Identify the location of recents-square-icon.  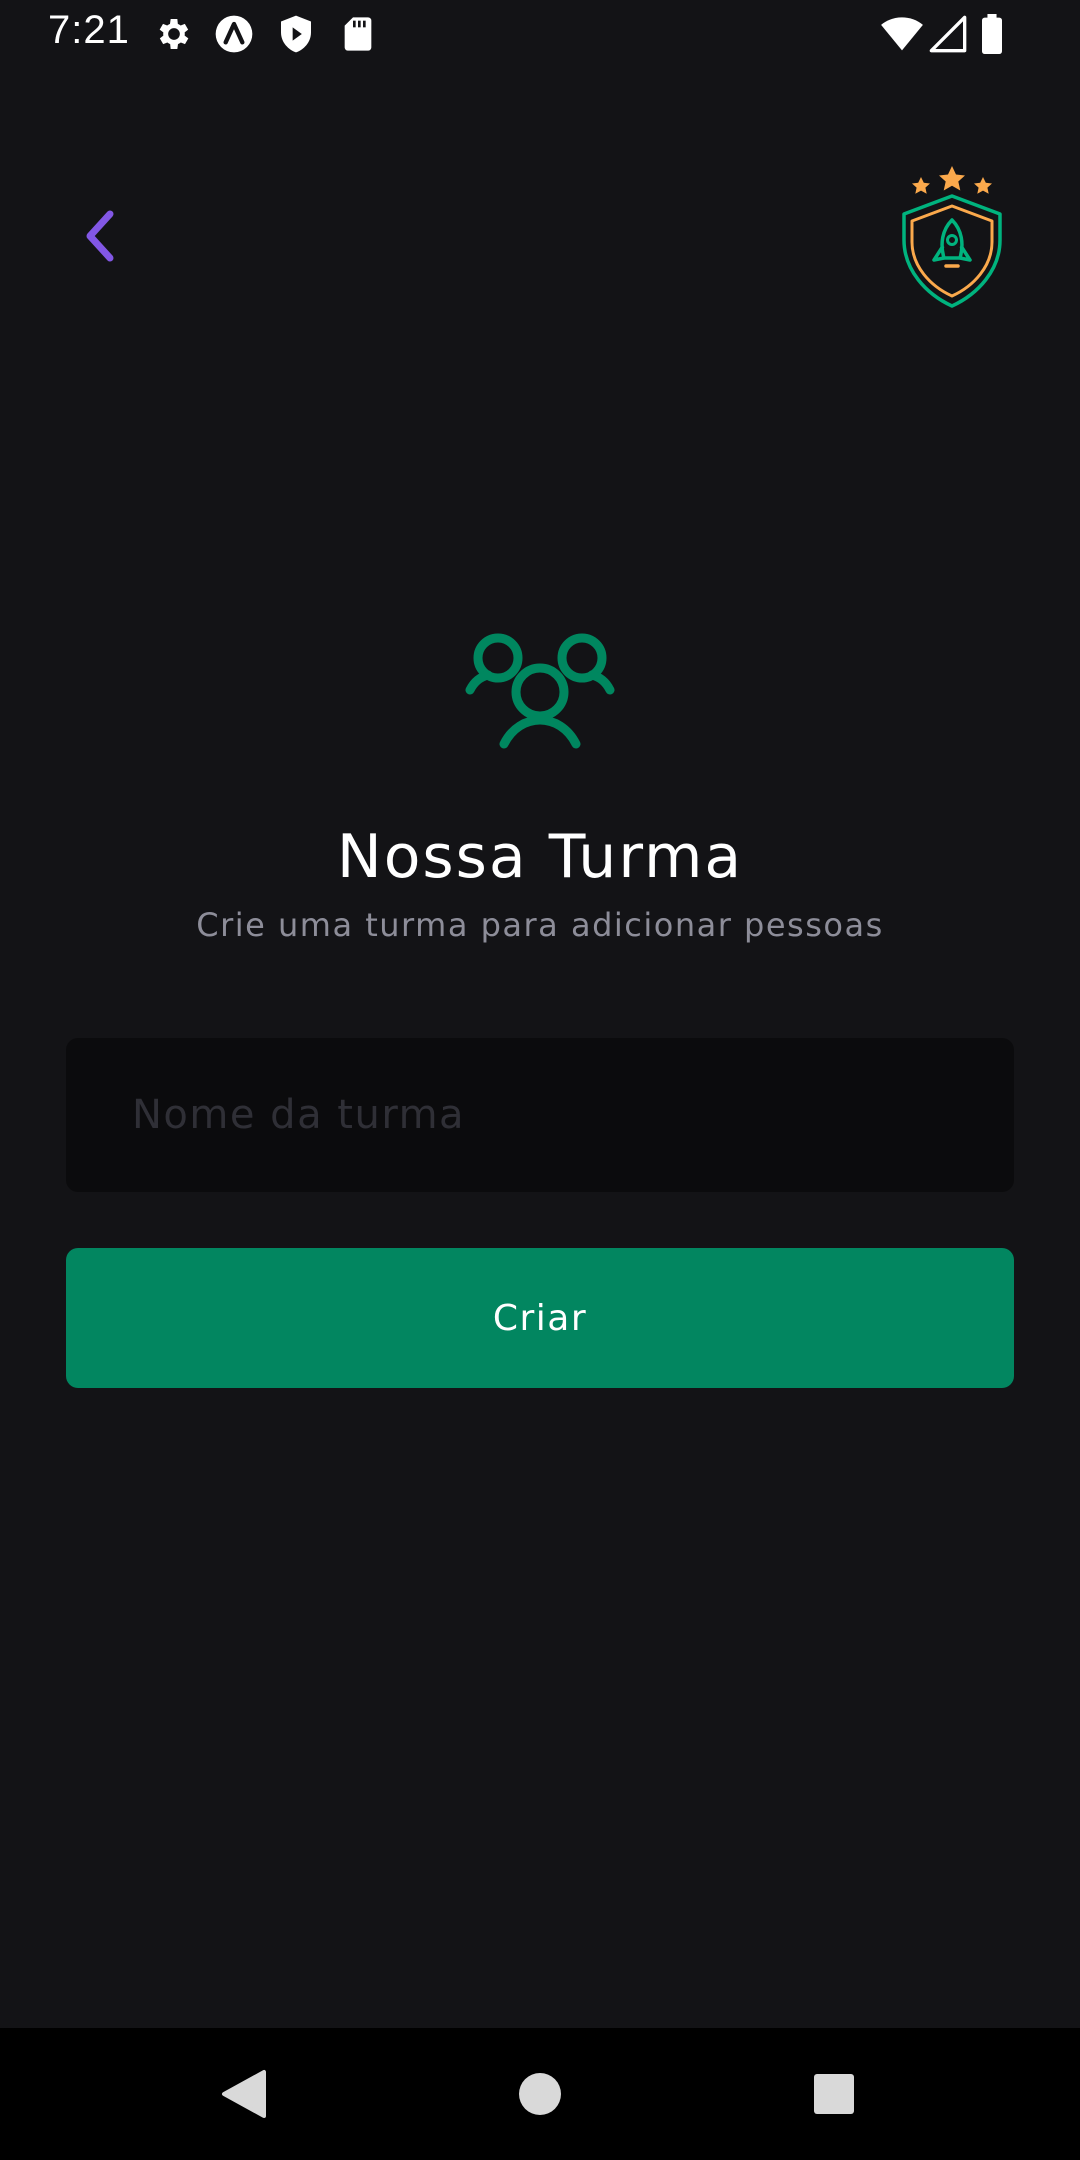
(834, 2094).